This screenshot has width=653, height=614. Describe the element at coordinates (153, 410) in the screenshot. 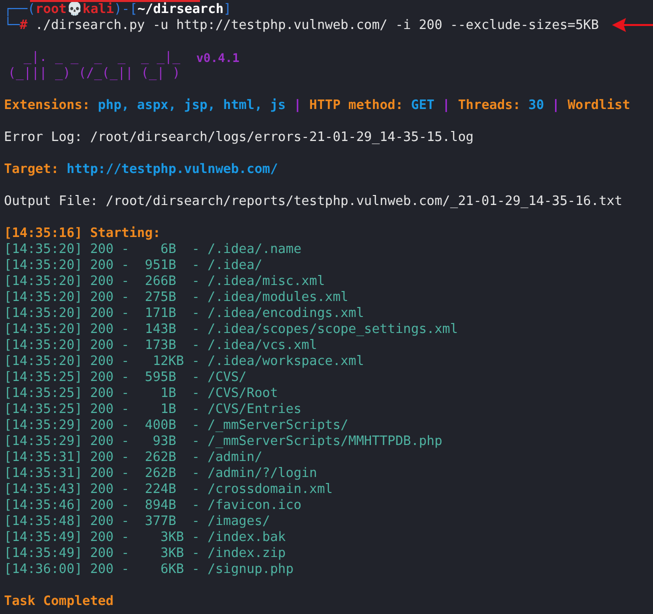

I see `result-line: [14:35:25] 200 - 1B - /CVS/Entries` at that location.